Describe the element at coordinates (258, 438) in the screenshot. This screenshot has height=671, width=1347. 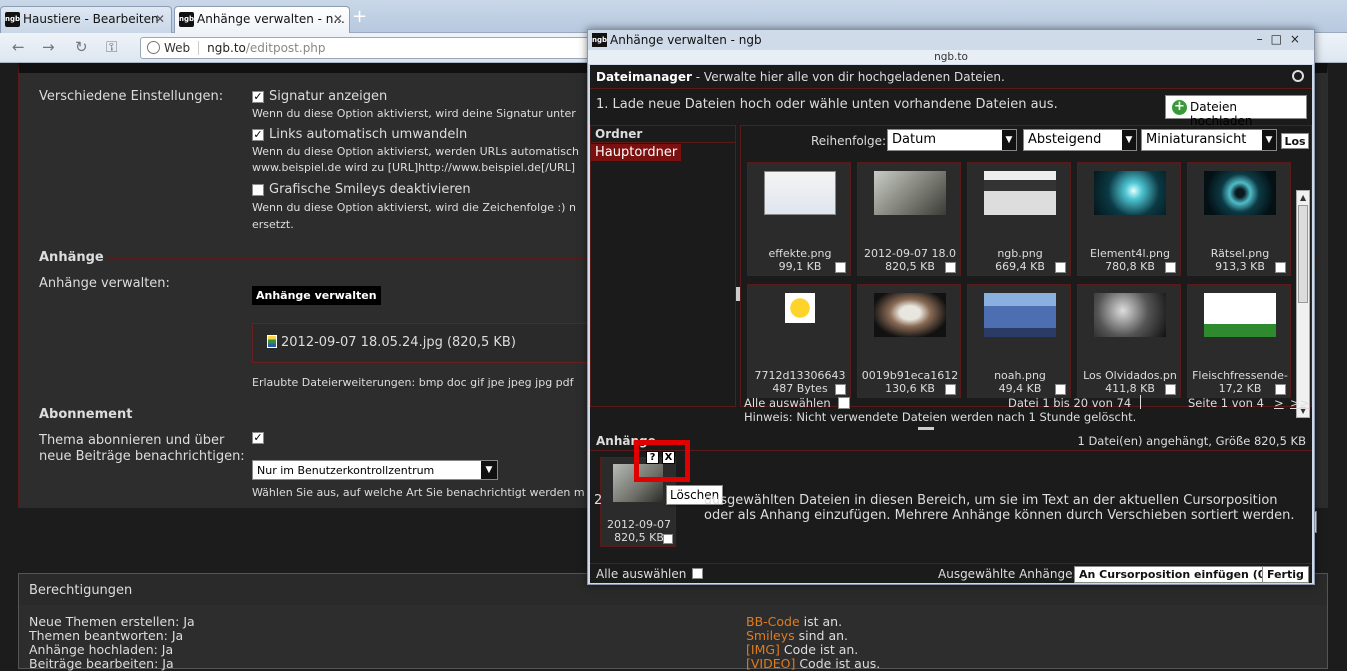
I see `subscribe-checkbox: ✓` at that location.